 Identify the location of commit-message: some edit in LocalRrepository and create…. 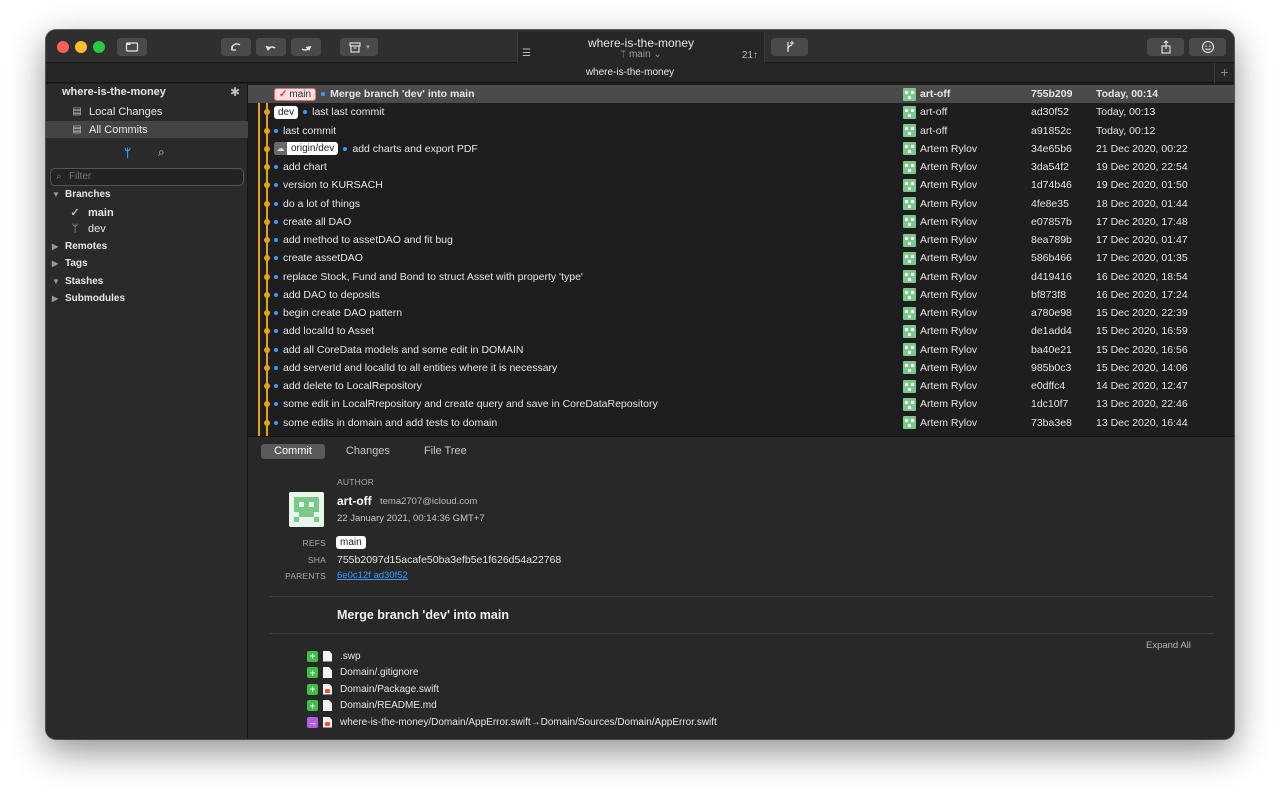
(470, 404).